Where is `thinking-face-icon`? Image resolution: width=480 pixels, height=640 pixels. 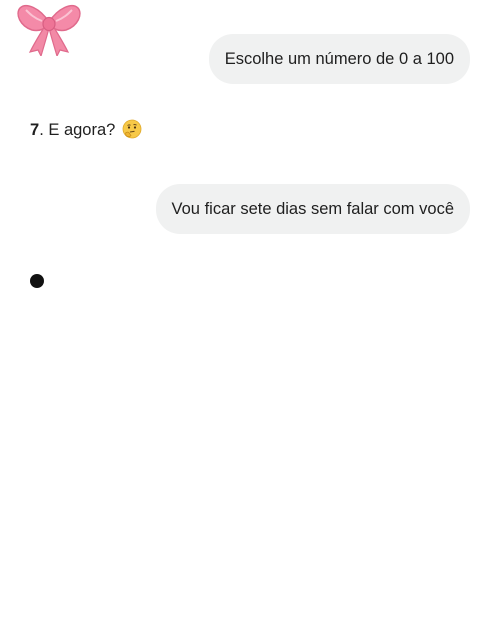
thinking-face-icon is located at coordinates (132, 129).